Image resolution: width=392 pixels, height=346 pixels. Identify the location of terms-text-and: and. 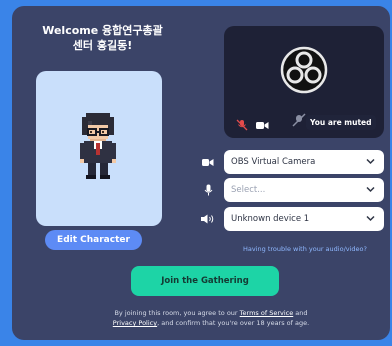
(300, 313).